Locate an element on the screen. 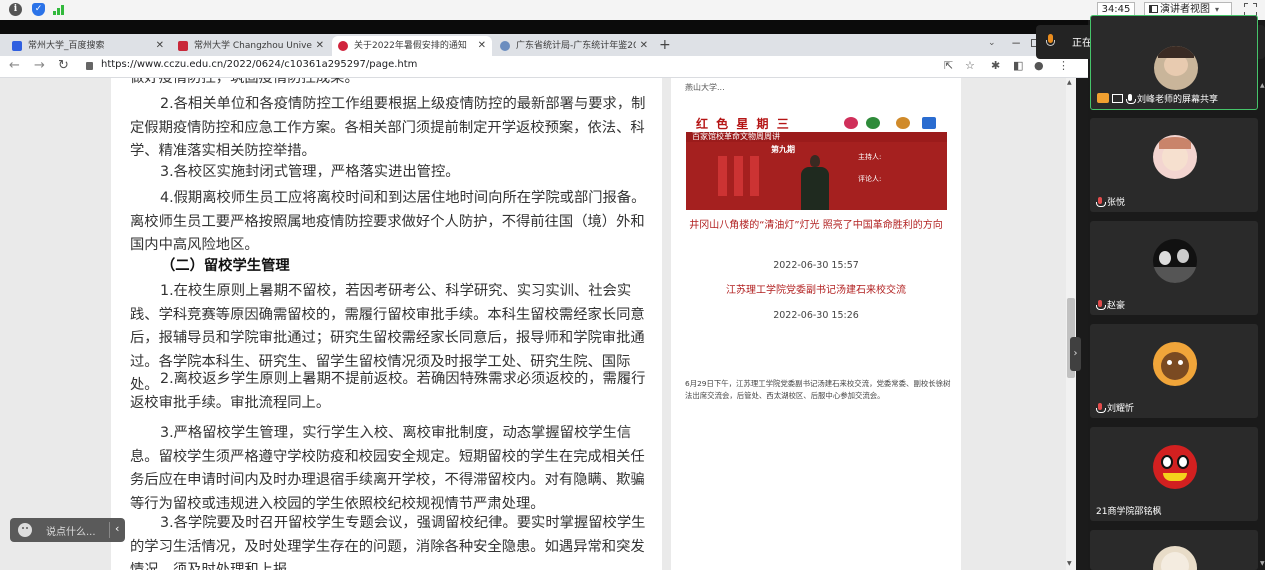 The image size is (1265, 570). side-panel-icon: ◧ is located at coordinates (1018, 66).